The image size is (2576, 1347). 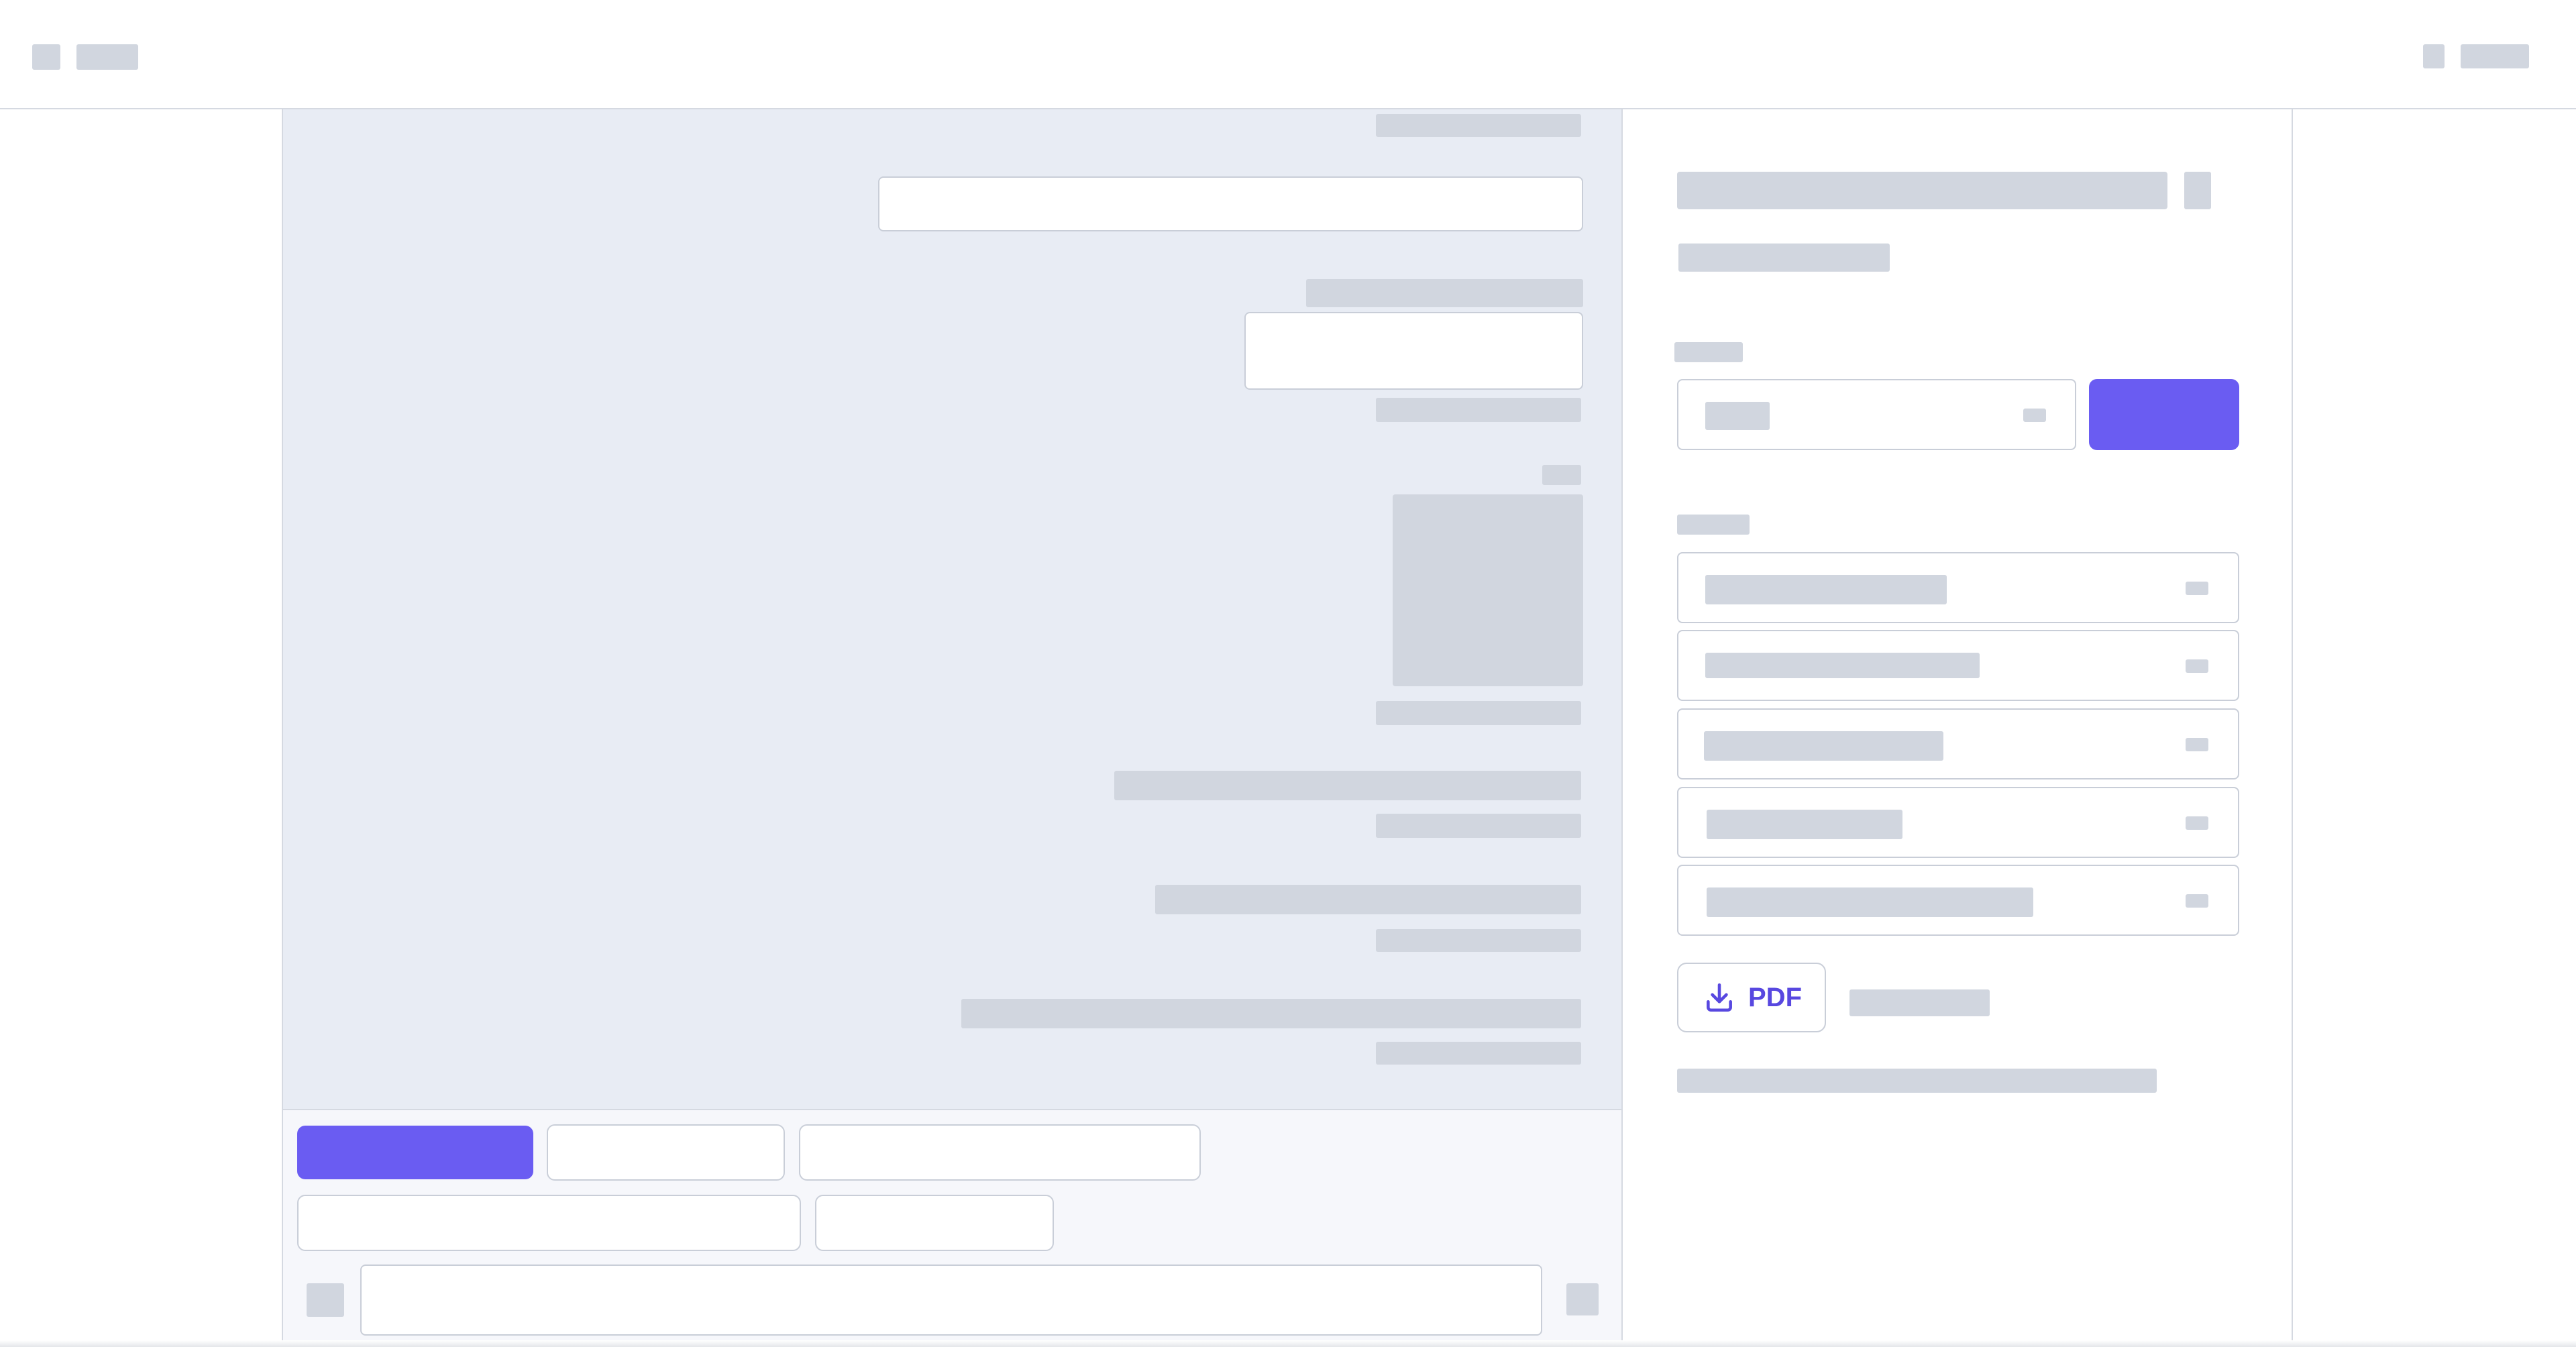 What do you see at coordinates (1784, 258) in the screenshot?
I see `panel-subtitle-placeholder` at bounding box center [1784, 258].